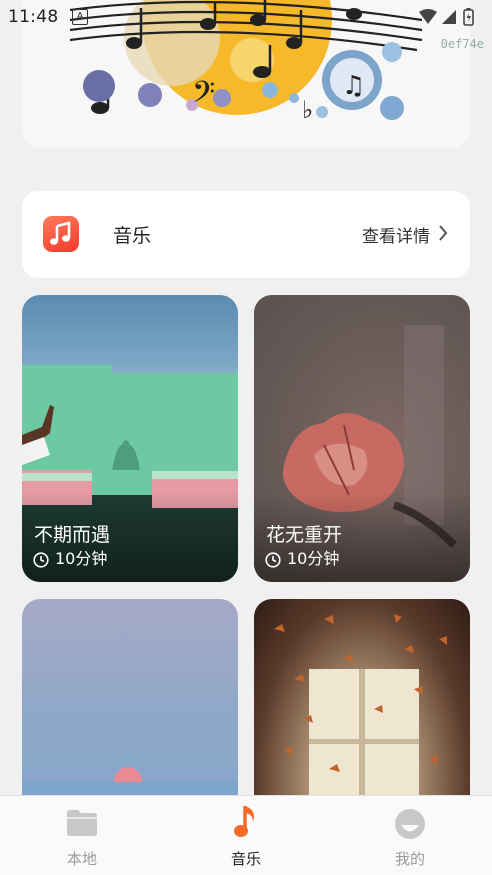 This screenshot has width=492, height=875. Describe the element at coordinates (468, 17) in the screenshot. I see `battery-icon` at that location.